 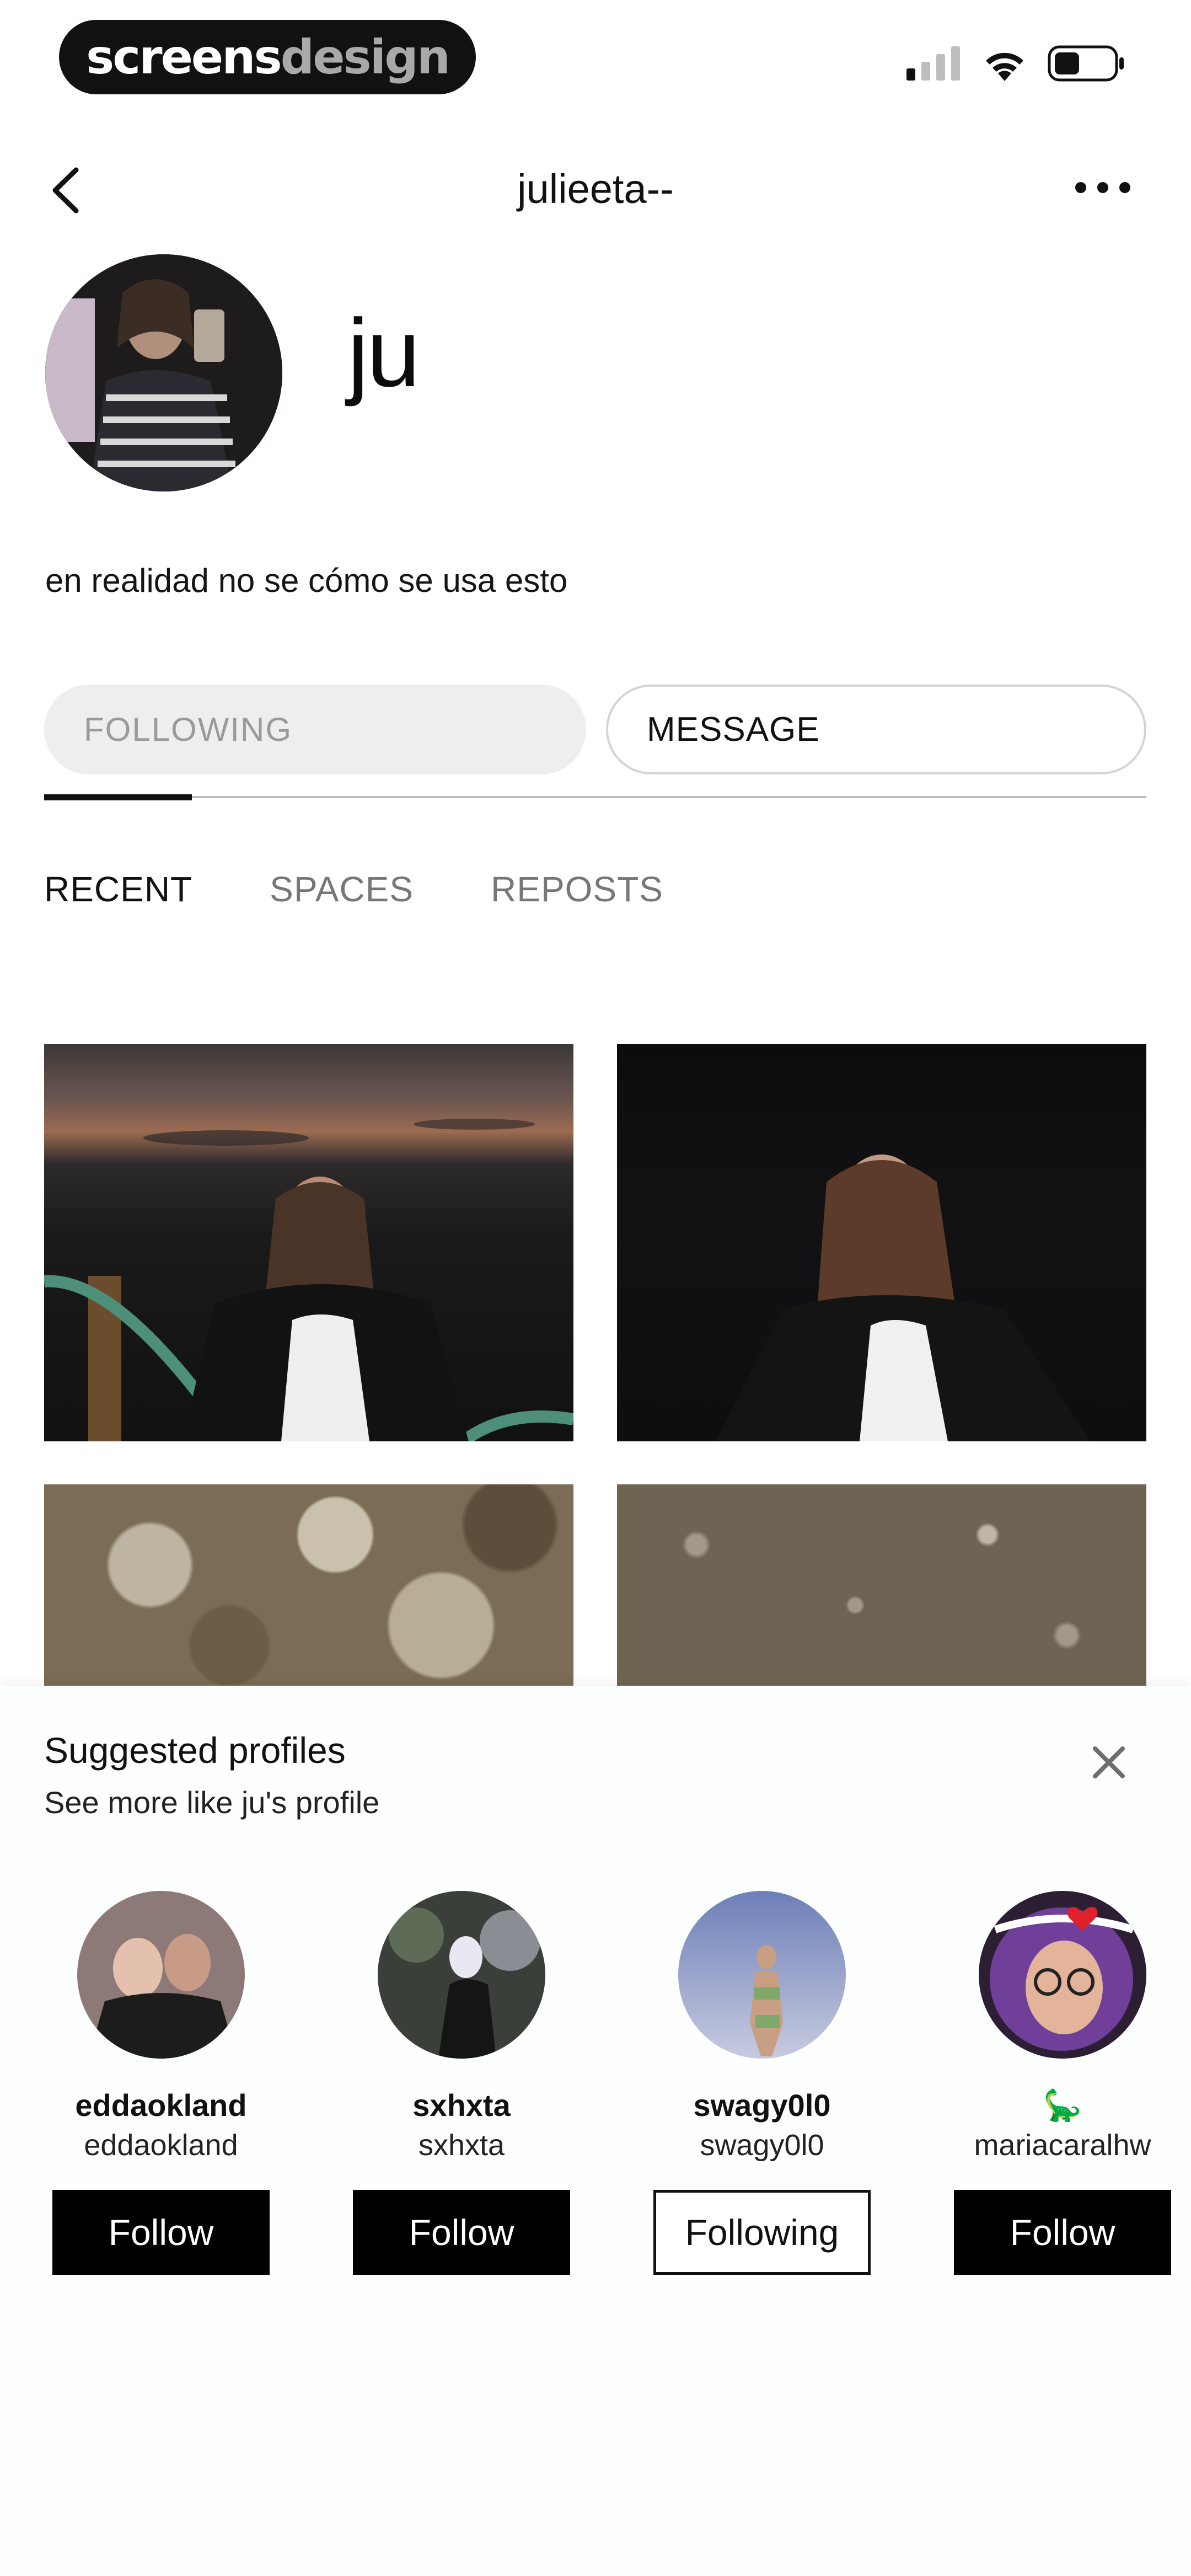 I want to click on profile-bio: en realidad no se cómo se usa esto, so click(x=306, y=580).